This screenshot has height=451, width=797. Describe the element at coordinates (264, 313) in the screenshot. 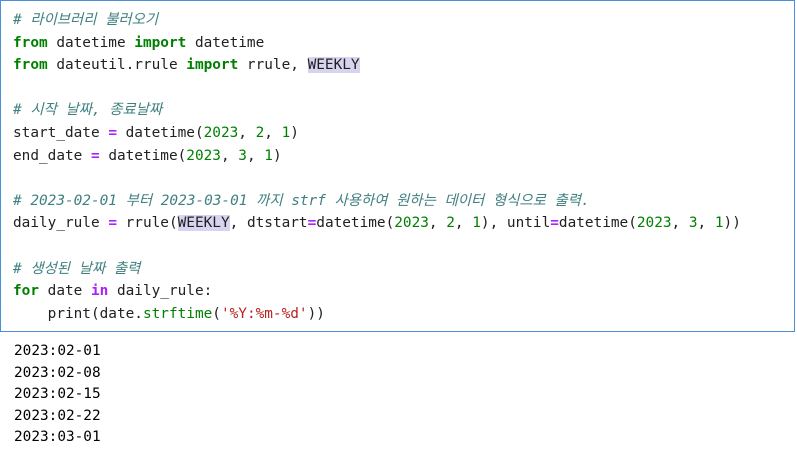

I see `code-token: '%Y:%m-%d'` at that location.